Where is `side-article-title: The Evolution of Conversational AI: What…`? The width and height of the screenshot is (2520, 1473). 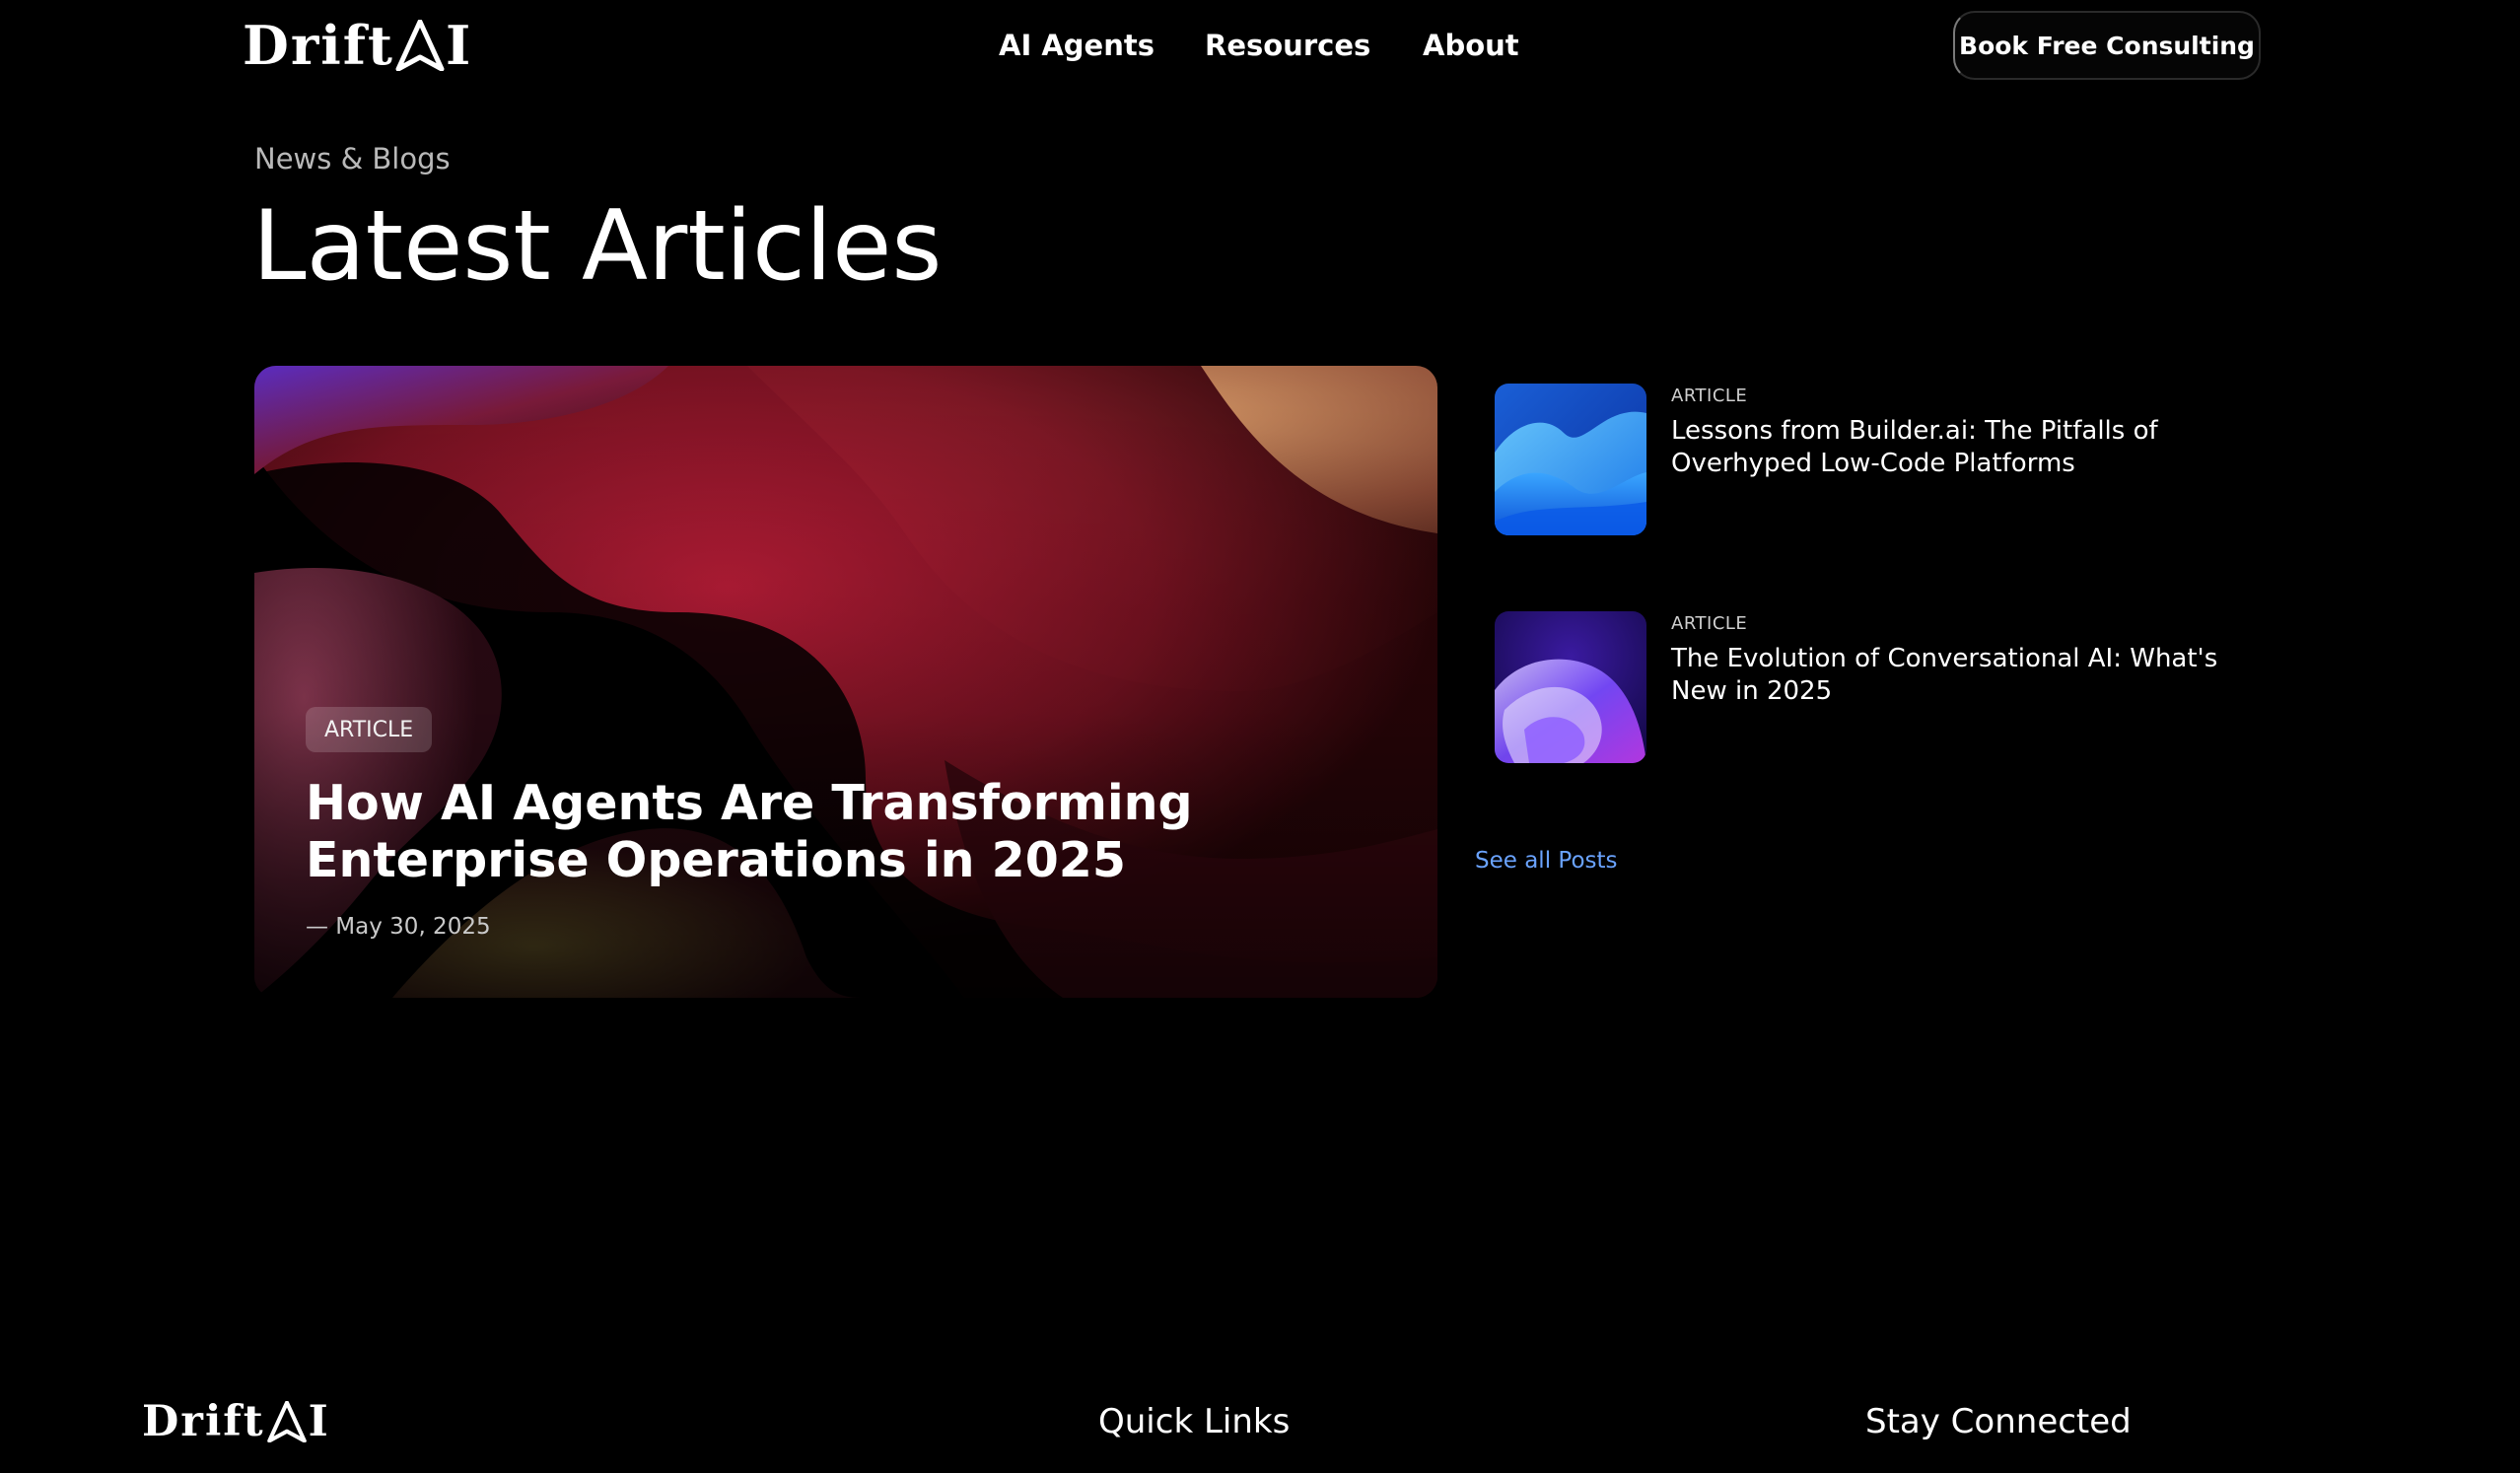 side-article-title: The Evolution of Conversational AI: What… is located at coordinates (1962, 675).